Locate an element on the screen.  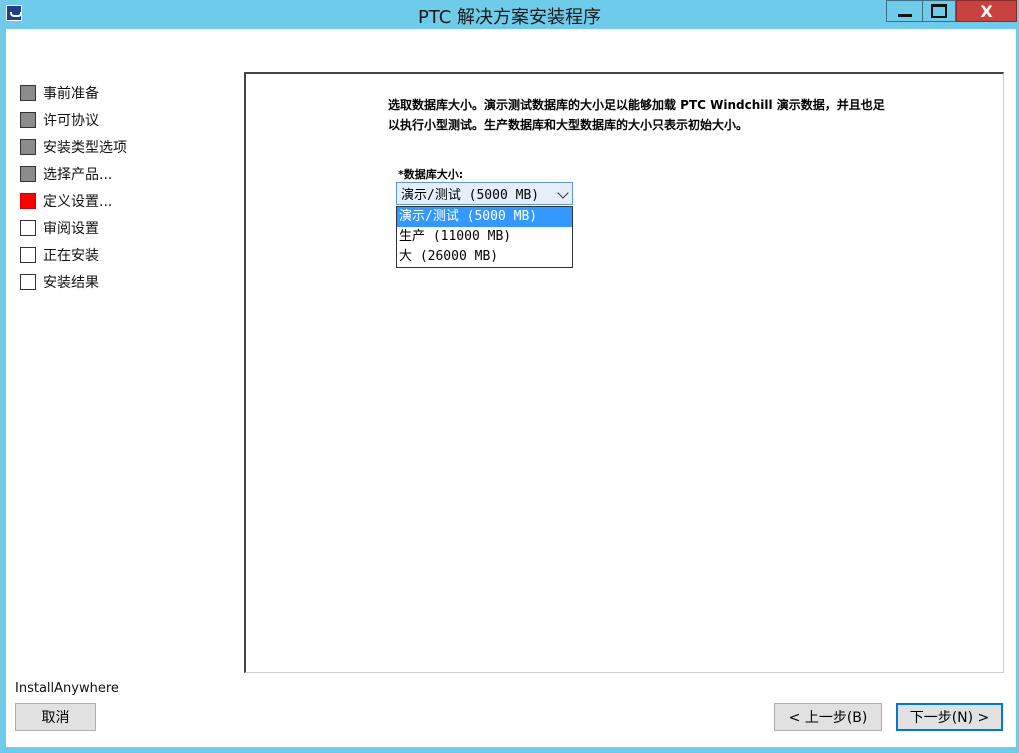
db-size-option: 生产 (11000 MB) is located at coordinates (484, 237).